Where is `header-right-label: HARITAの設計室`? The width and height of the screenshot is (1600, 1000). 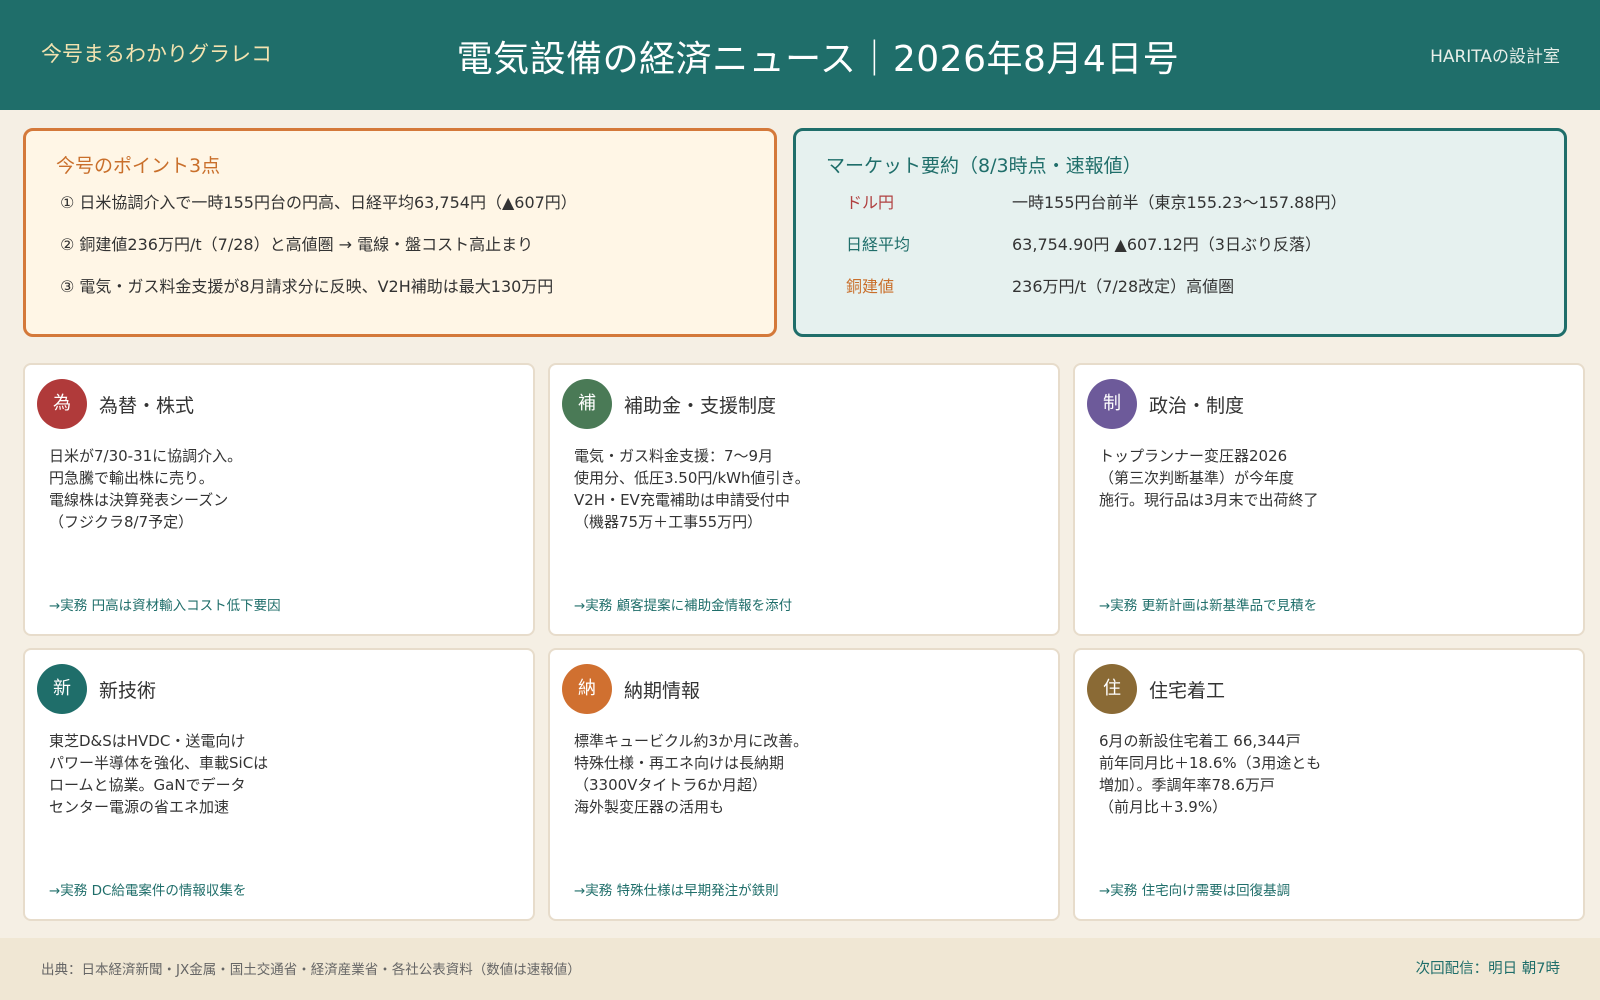 header-right-label: HARITAの設計室 is located at coordinates (1495, 57).